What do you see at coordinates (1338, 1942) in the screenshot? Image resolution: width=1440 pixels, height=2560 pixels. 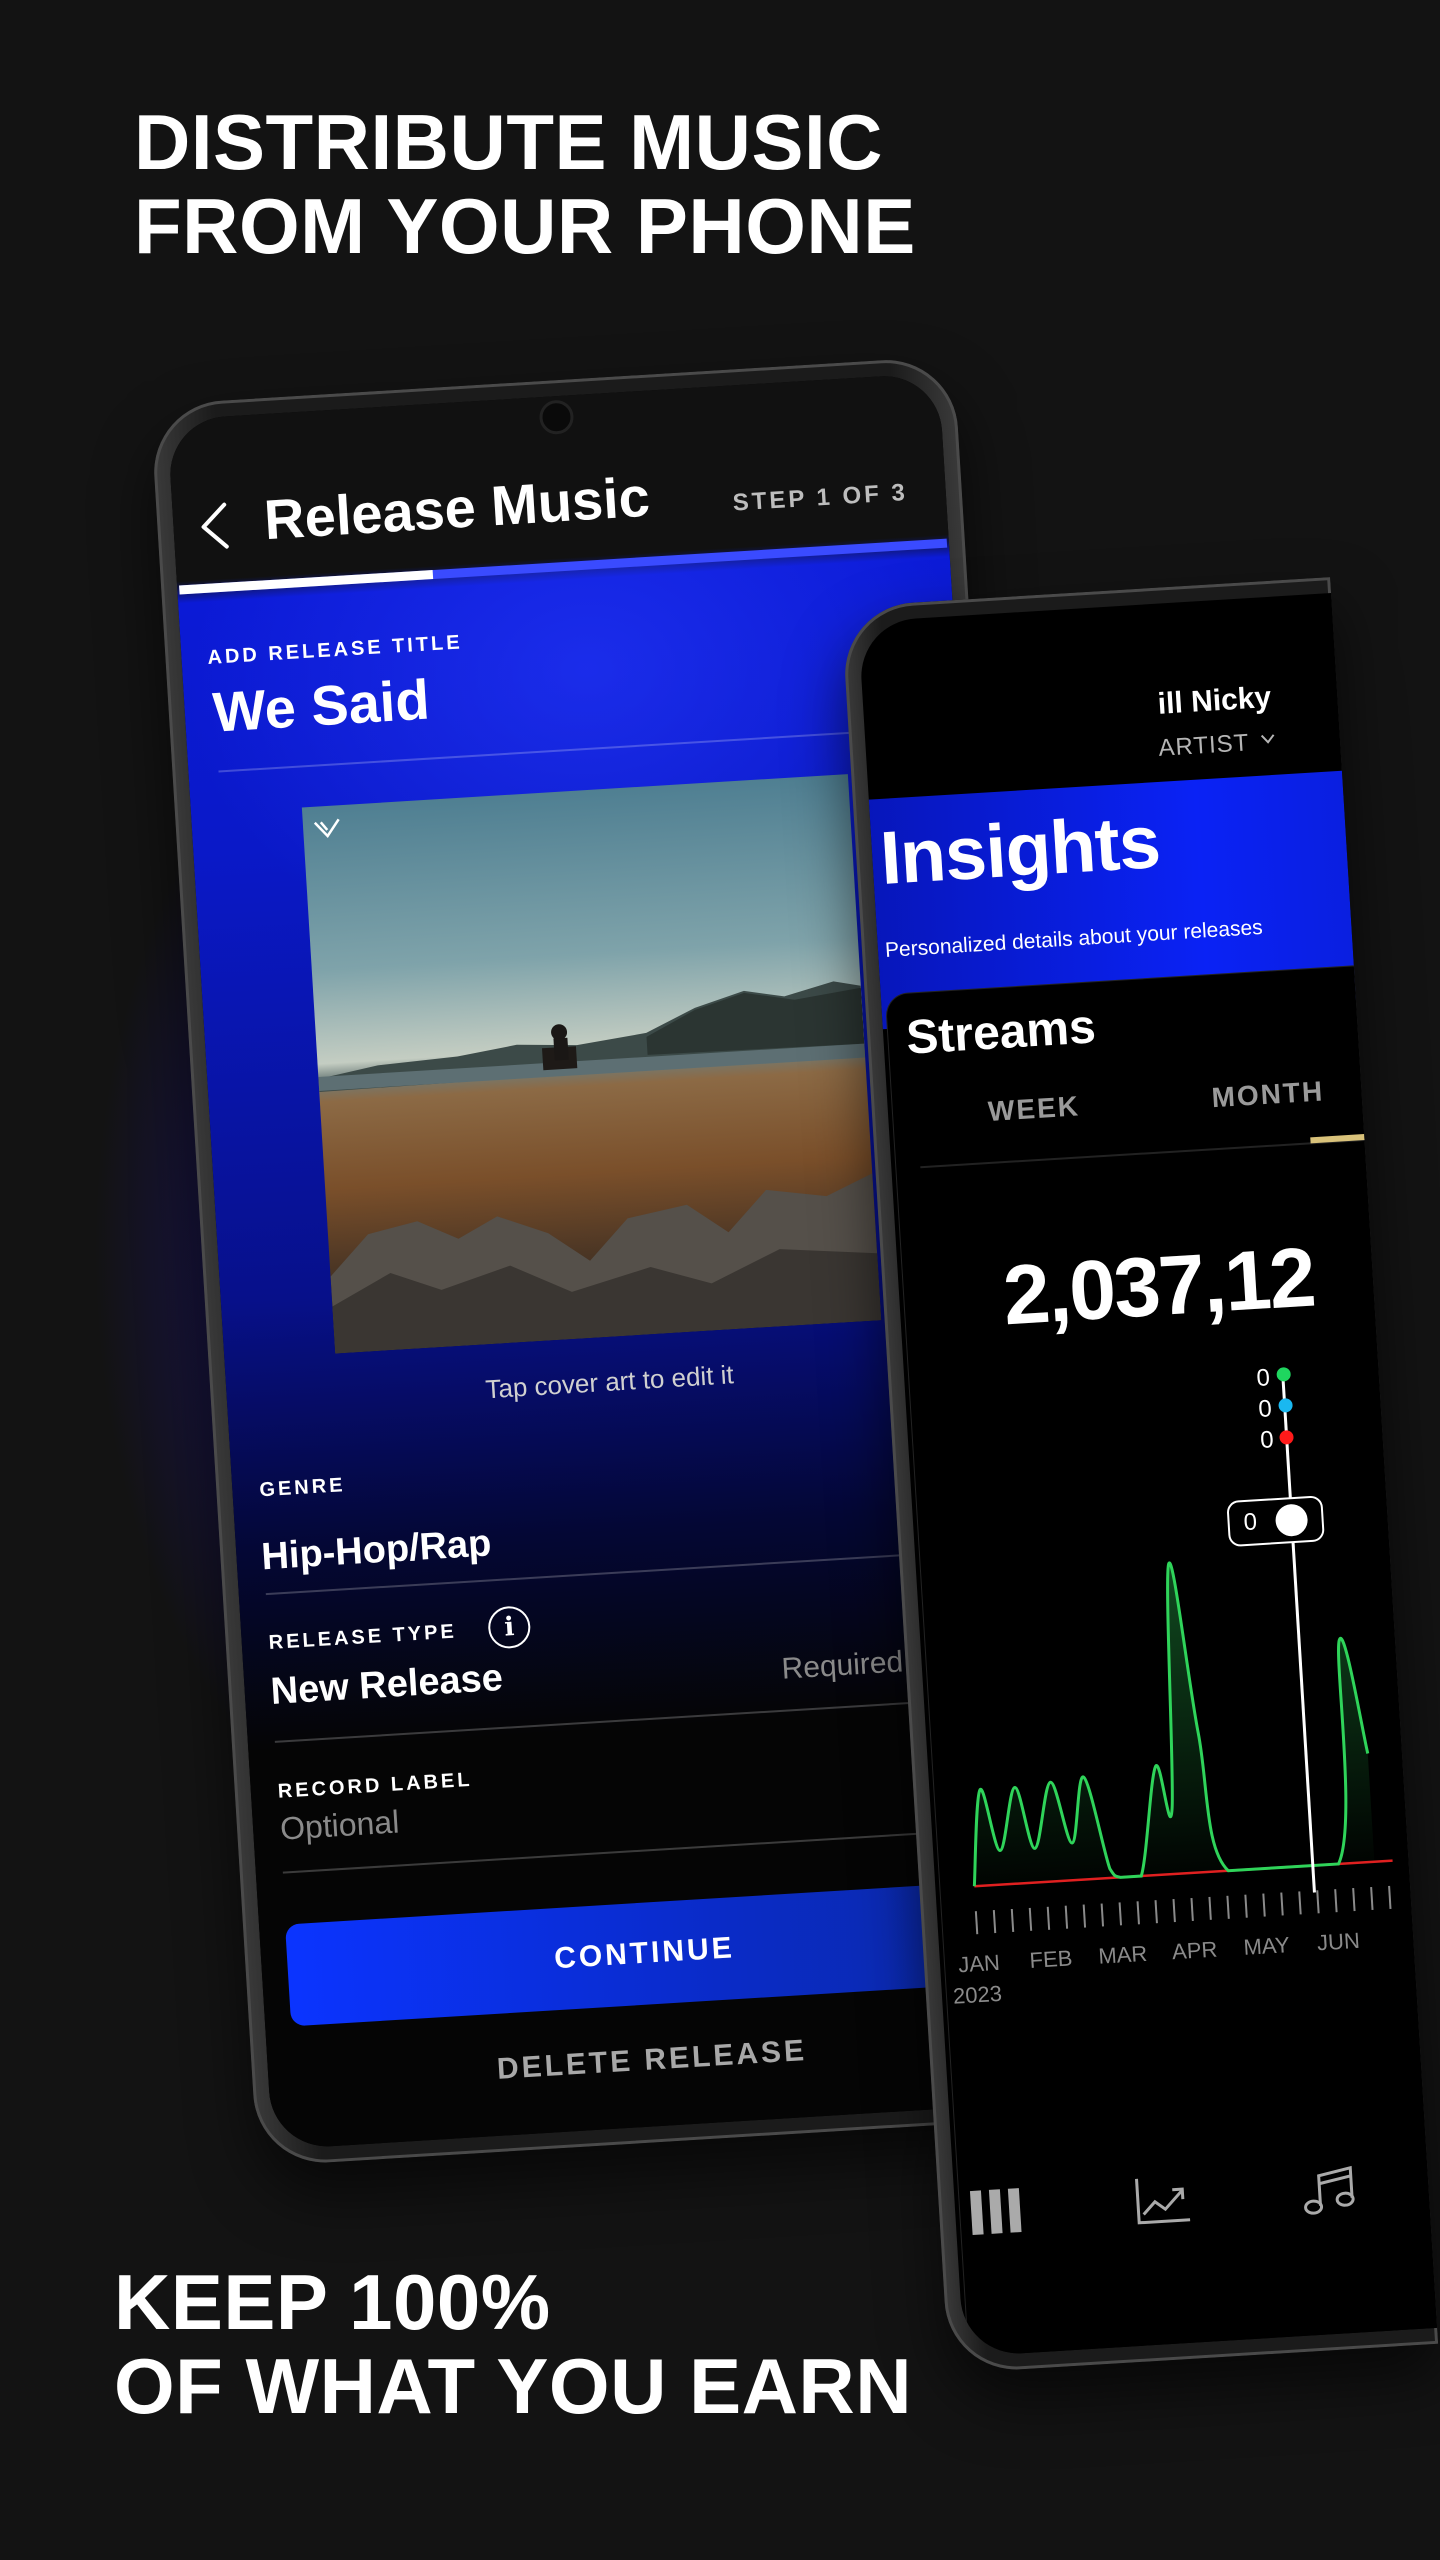 I see `month-label: JUN` at bounding box center [1338, 1942].